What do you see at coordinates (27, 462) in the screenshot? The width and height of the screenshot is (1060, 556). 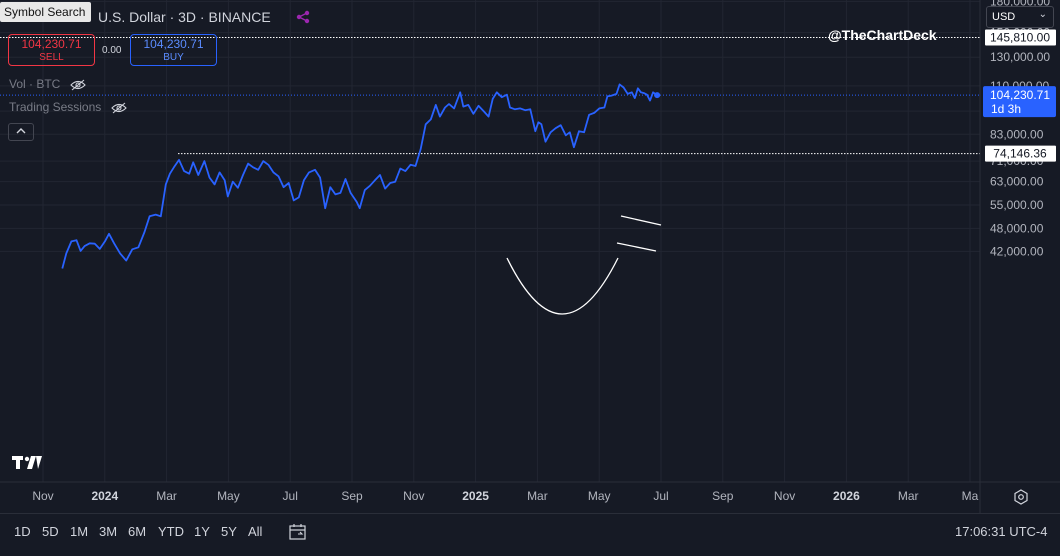 I see `tradingview-logo-icon` at bounding box center [27, 462].